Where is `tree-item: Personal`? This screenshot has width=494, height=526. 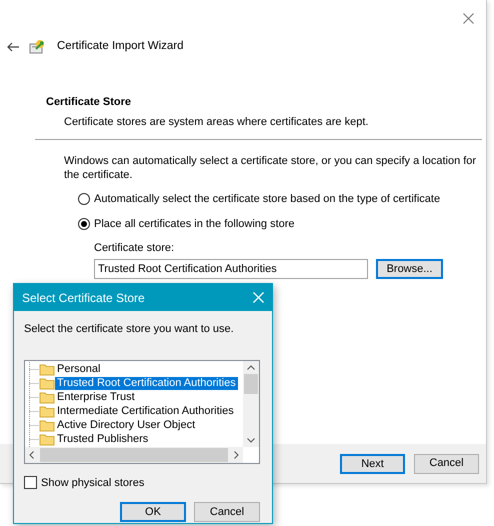 tree-item: Personal is located at coordinates (78, 369).